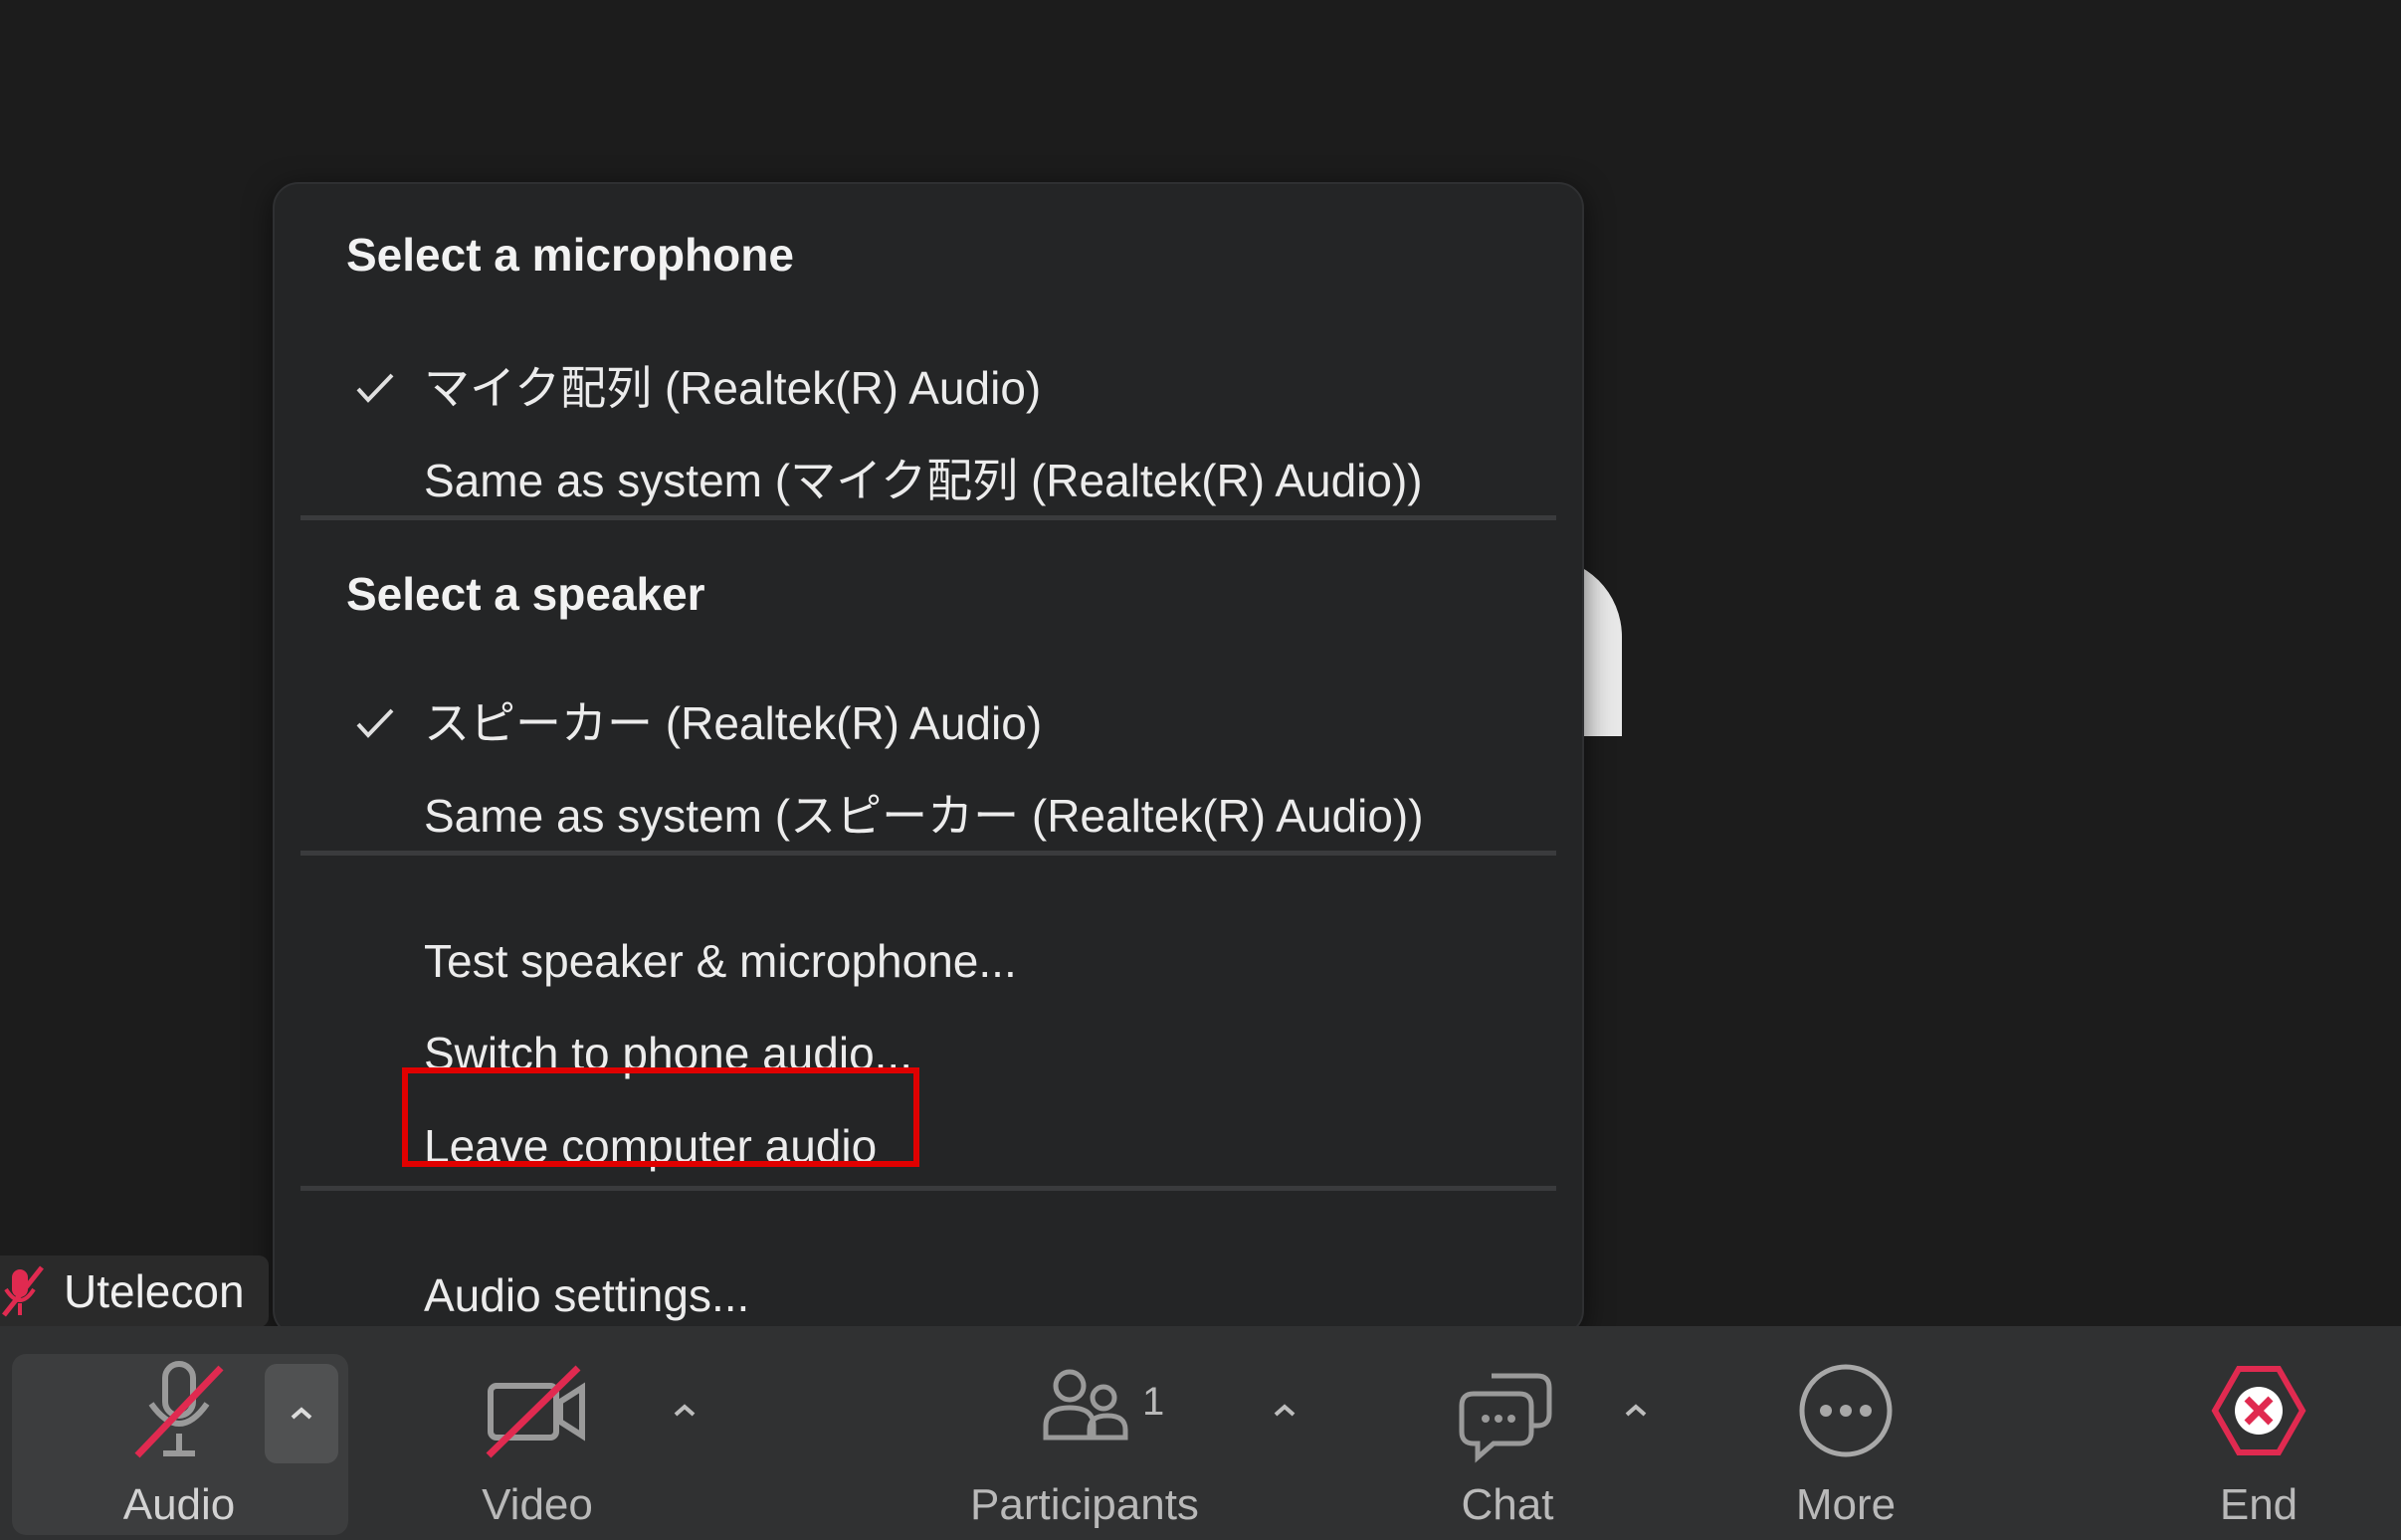 The width and height of the screenshot is (2401, 1540). What do you see at coordinates (1507, 1504) in the screenshot?
I see `chat-label: Chat` at bounding box center [1507, 1504].